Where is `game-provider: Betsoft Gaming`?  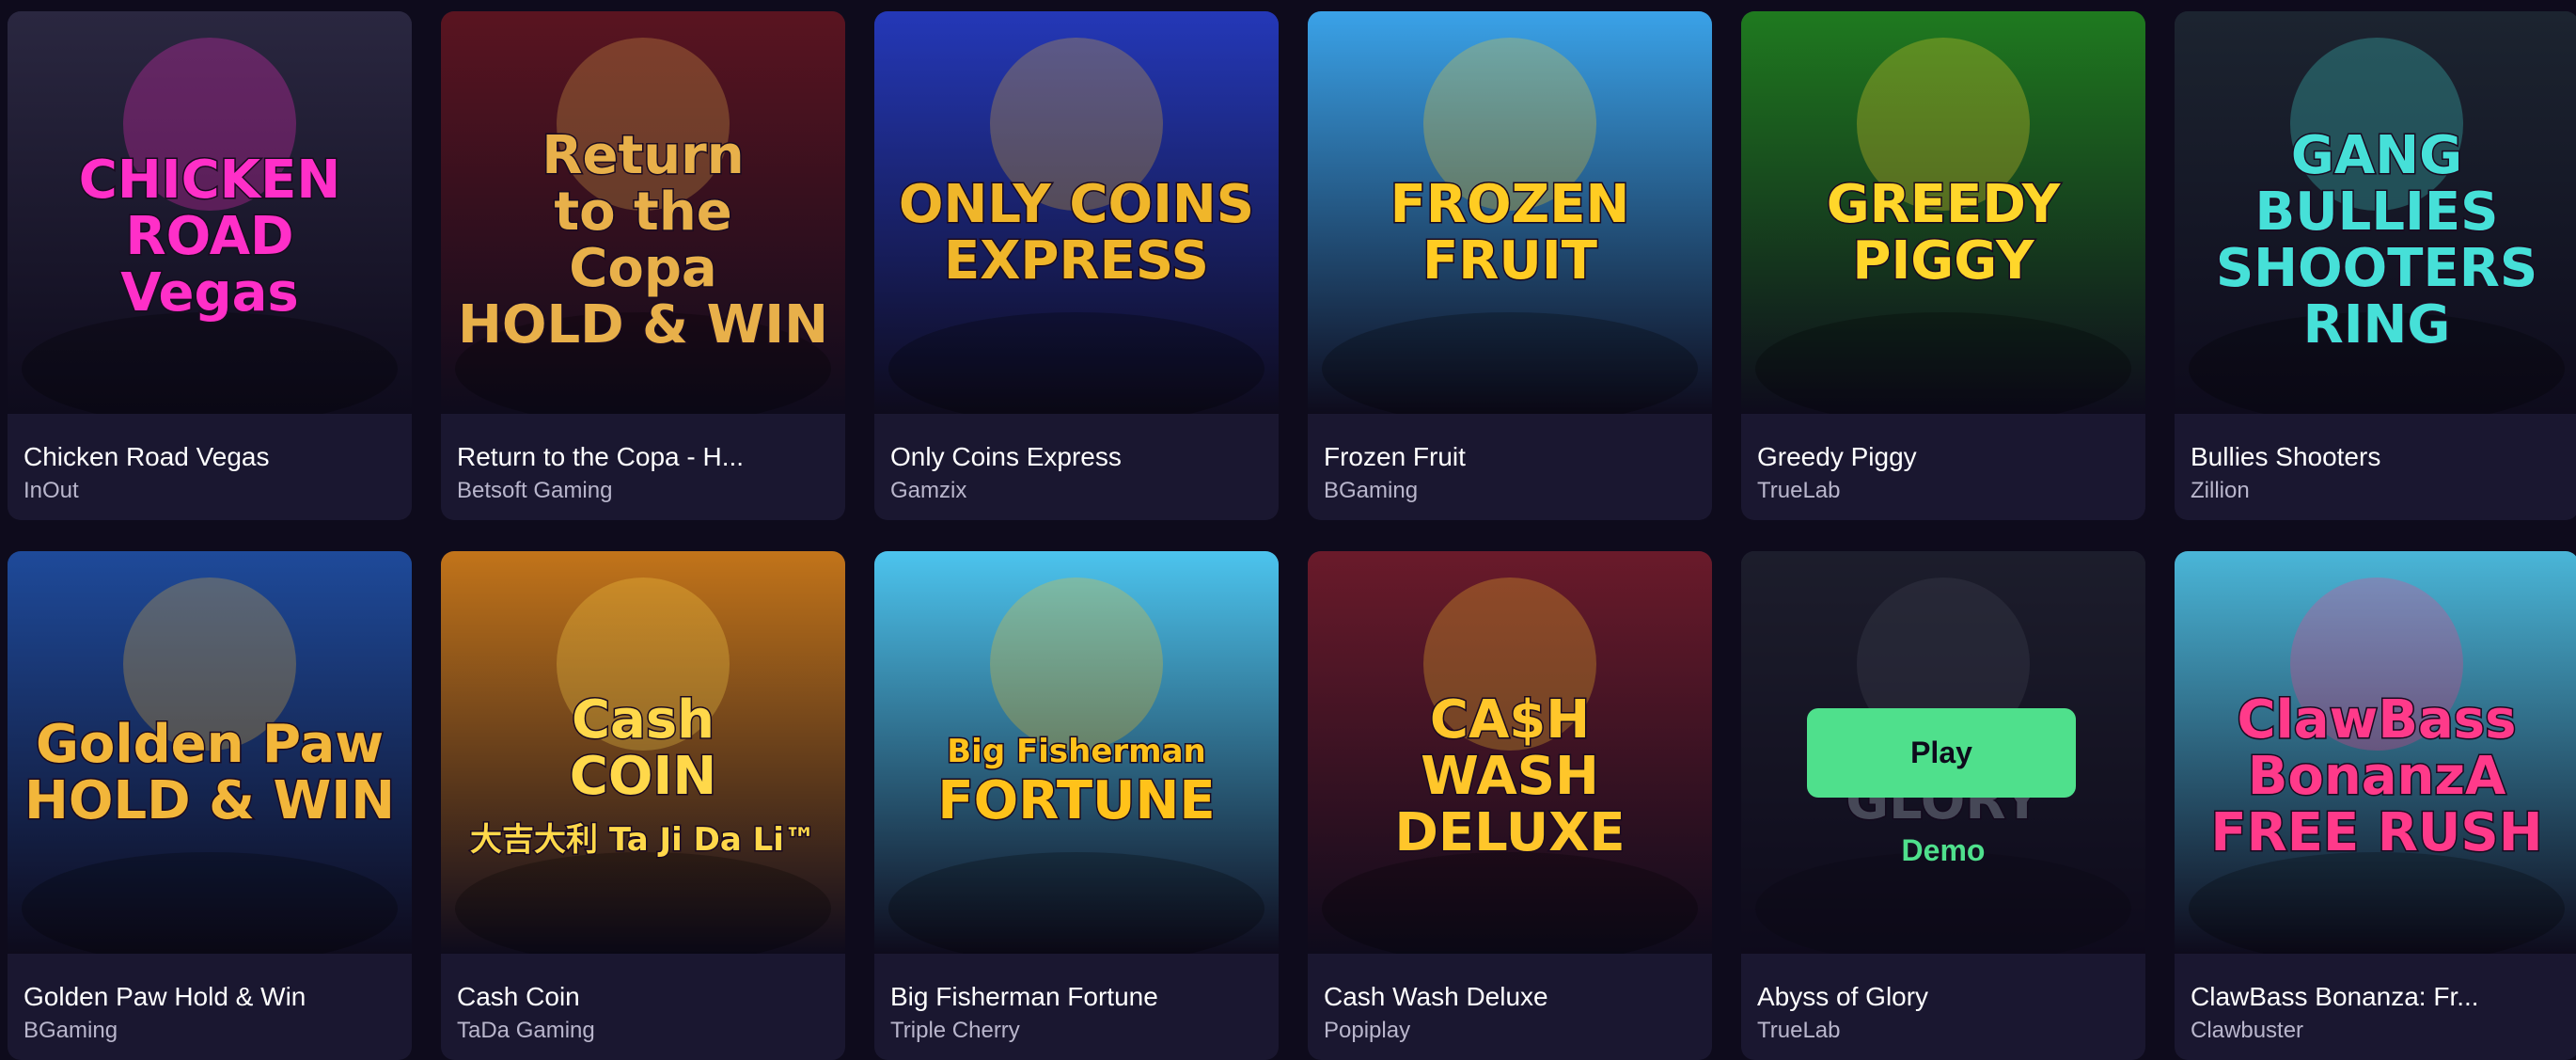 game-provider: Betsoft Gaming is located at coordinates (535, 490).